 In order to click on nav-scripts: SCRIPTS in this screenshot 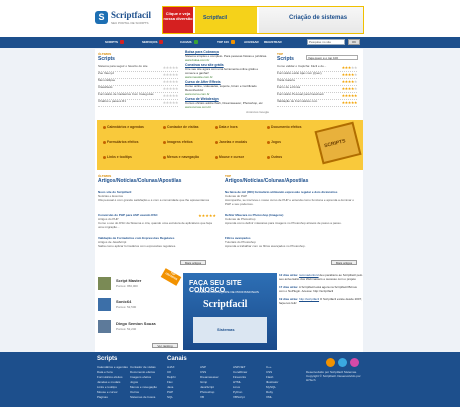, I will do `click(115, 42)`.